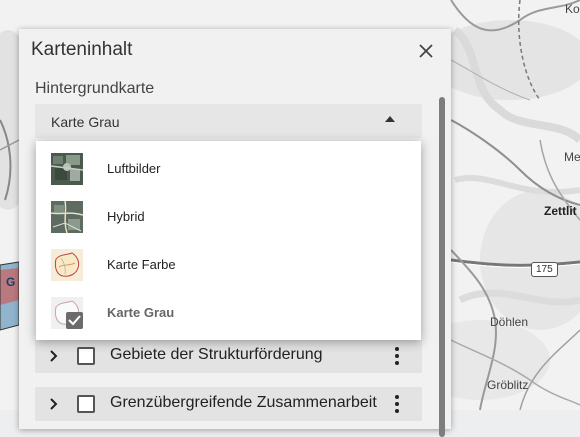  What do you see at coordinates (67, 217) in the screenshot?
I see `hybrid-map-thumbnail` at bounding box center [67, 217].